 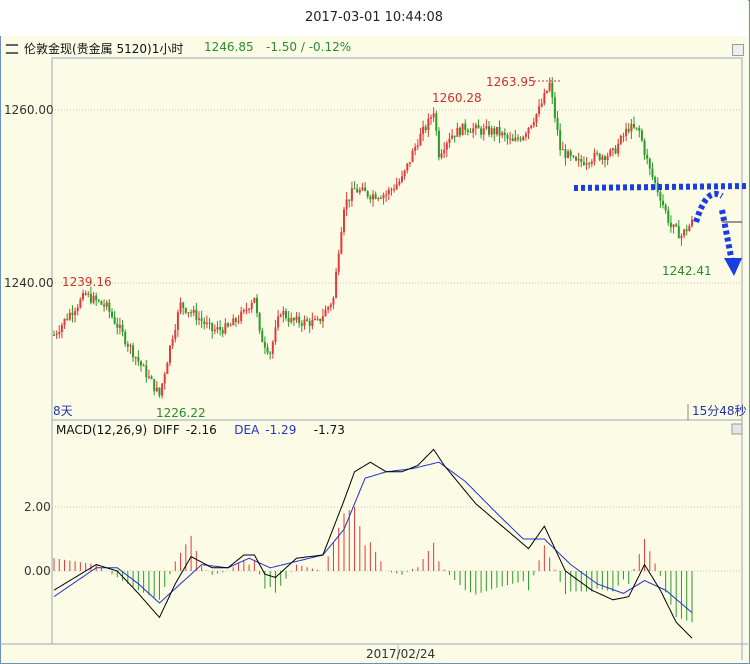 What do you see at coordinates (29, 110) in the screenshot?
I see `price-ytick-1260: 1260.00` at bounding box center [29, 110].